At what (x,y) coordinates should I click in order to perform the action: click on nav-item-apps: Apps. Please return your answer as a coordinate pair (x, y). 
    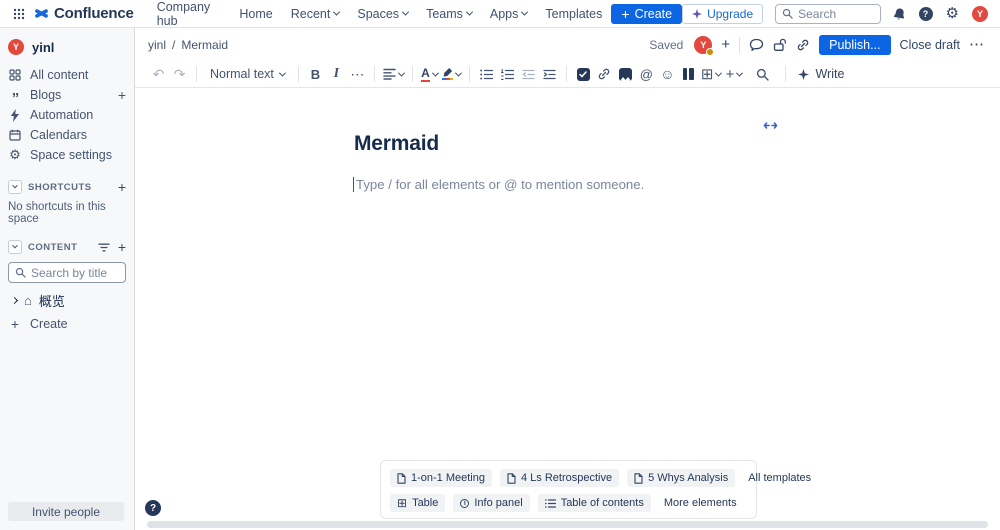
    Looking at the image, I should click on (509, 14).